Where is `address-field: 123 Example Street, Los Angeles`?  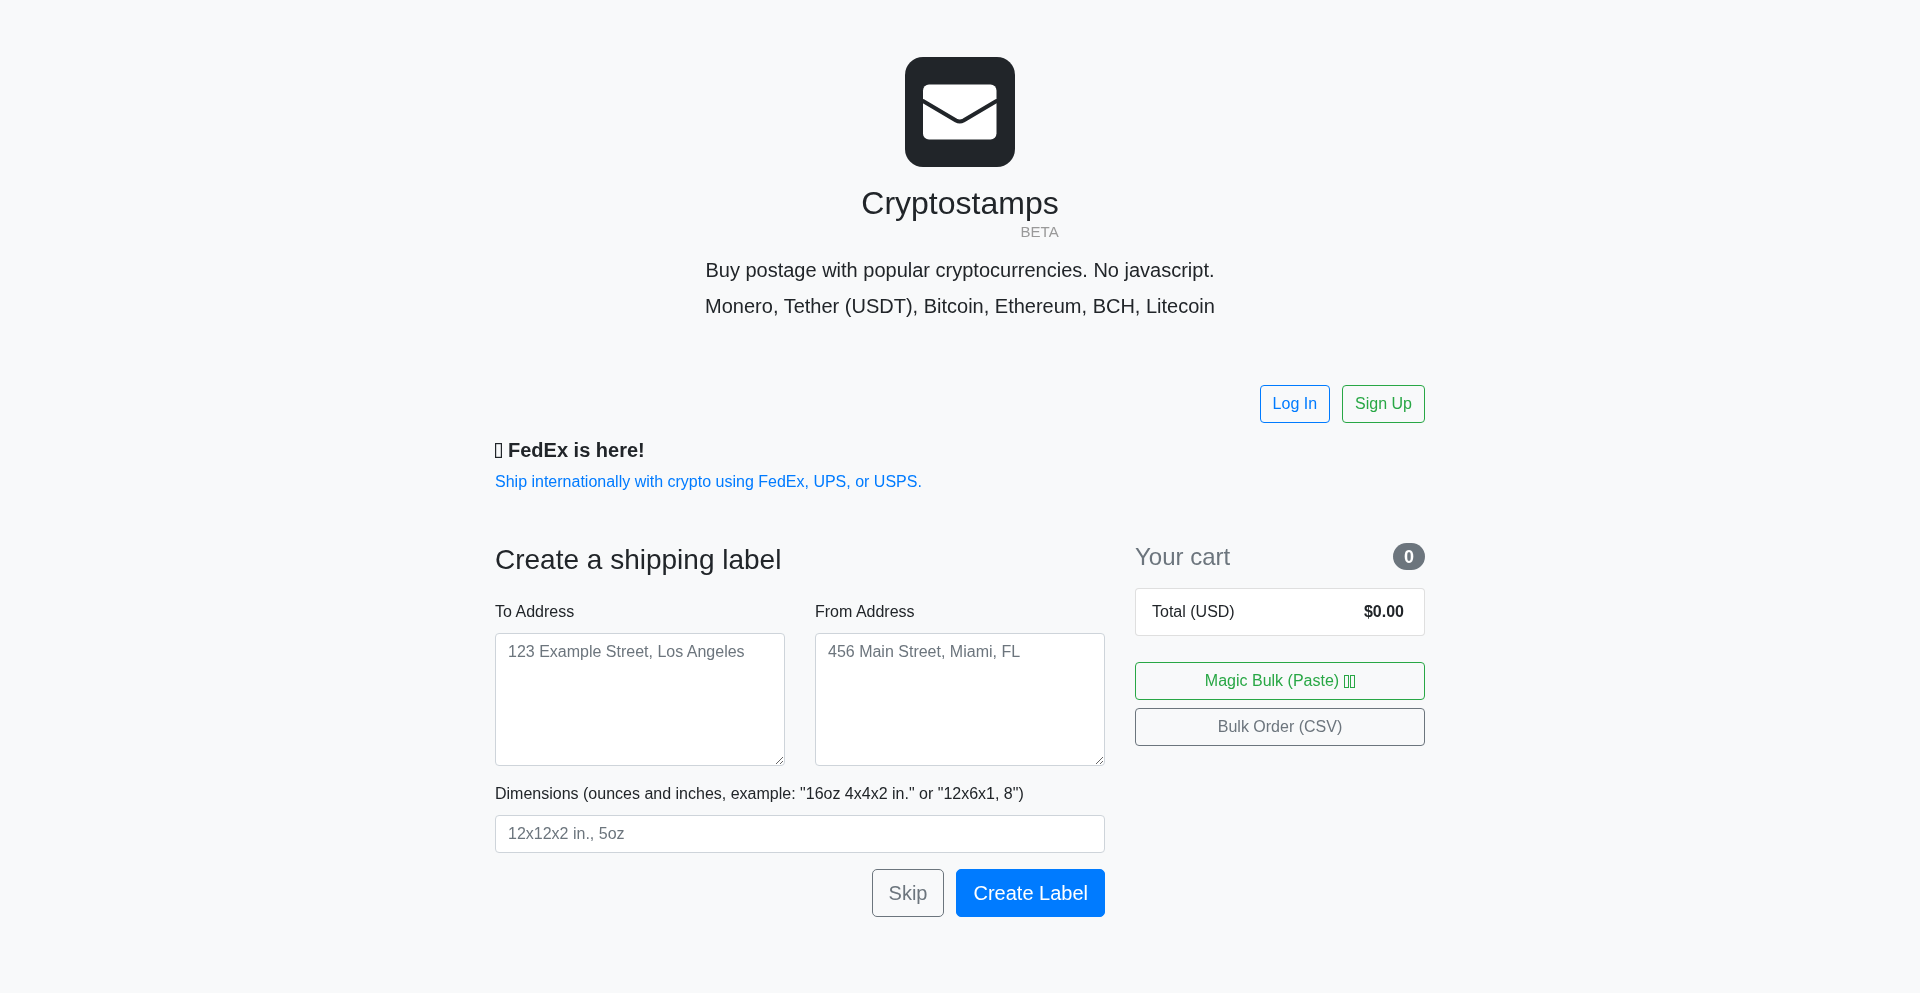
address-field: 123 Example Street, Los Angeles is located at coordinates (640, 699).